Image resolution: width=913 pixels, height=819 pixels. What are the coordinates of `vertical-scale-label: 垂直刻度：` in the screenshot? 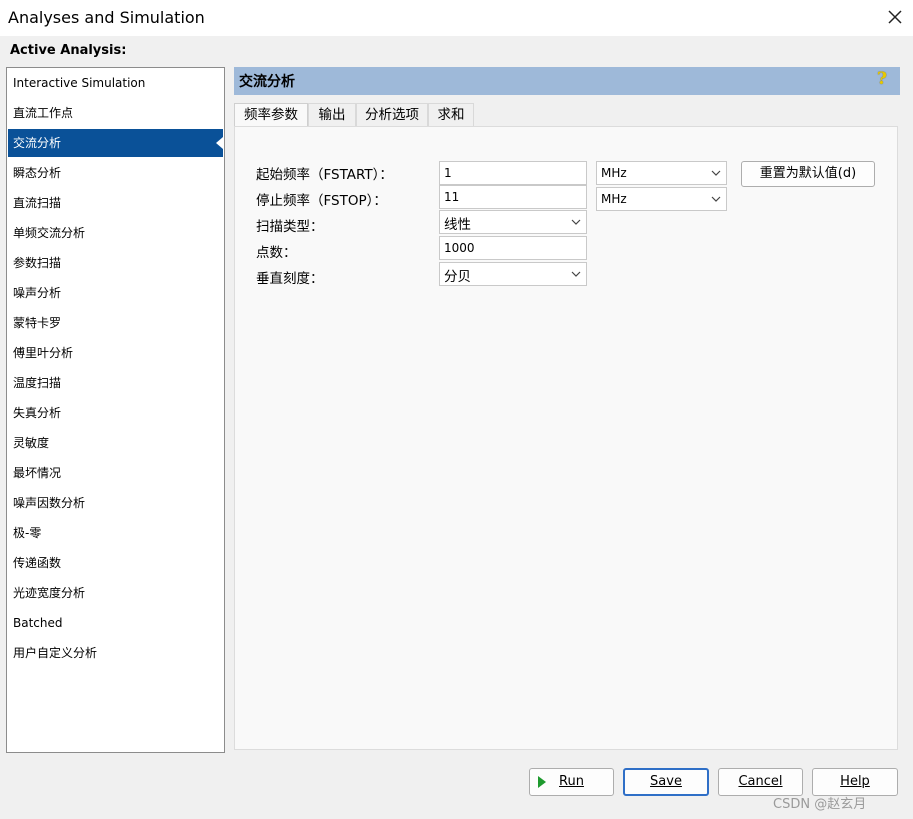 It's located at (290, 279).